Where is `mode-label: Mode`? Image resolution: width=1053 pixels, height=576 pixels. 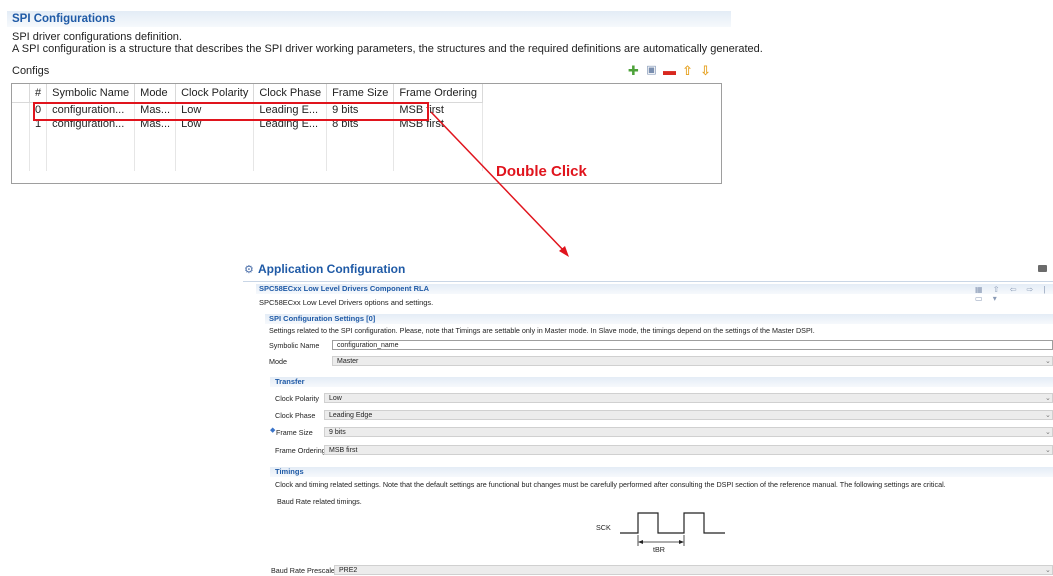
mode-label: Mode is located at coordinates (278, 361).